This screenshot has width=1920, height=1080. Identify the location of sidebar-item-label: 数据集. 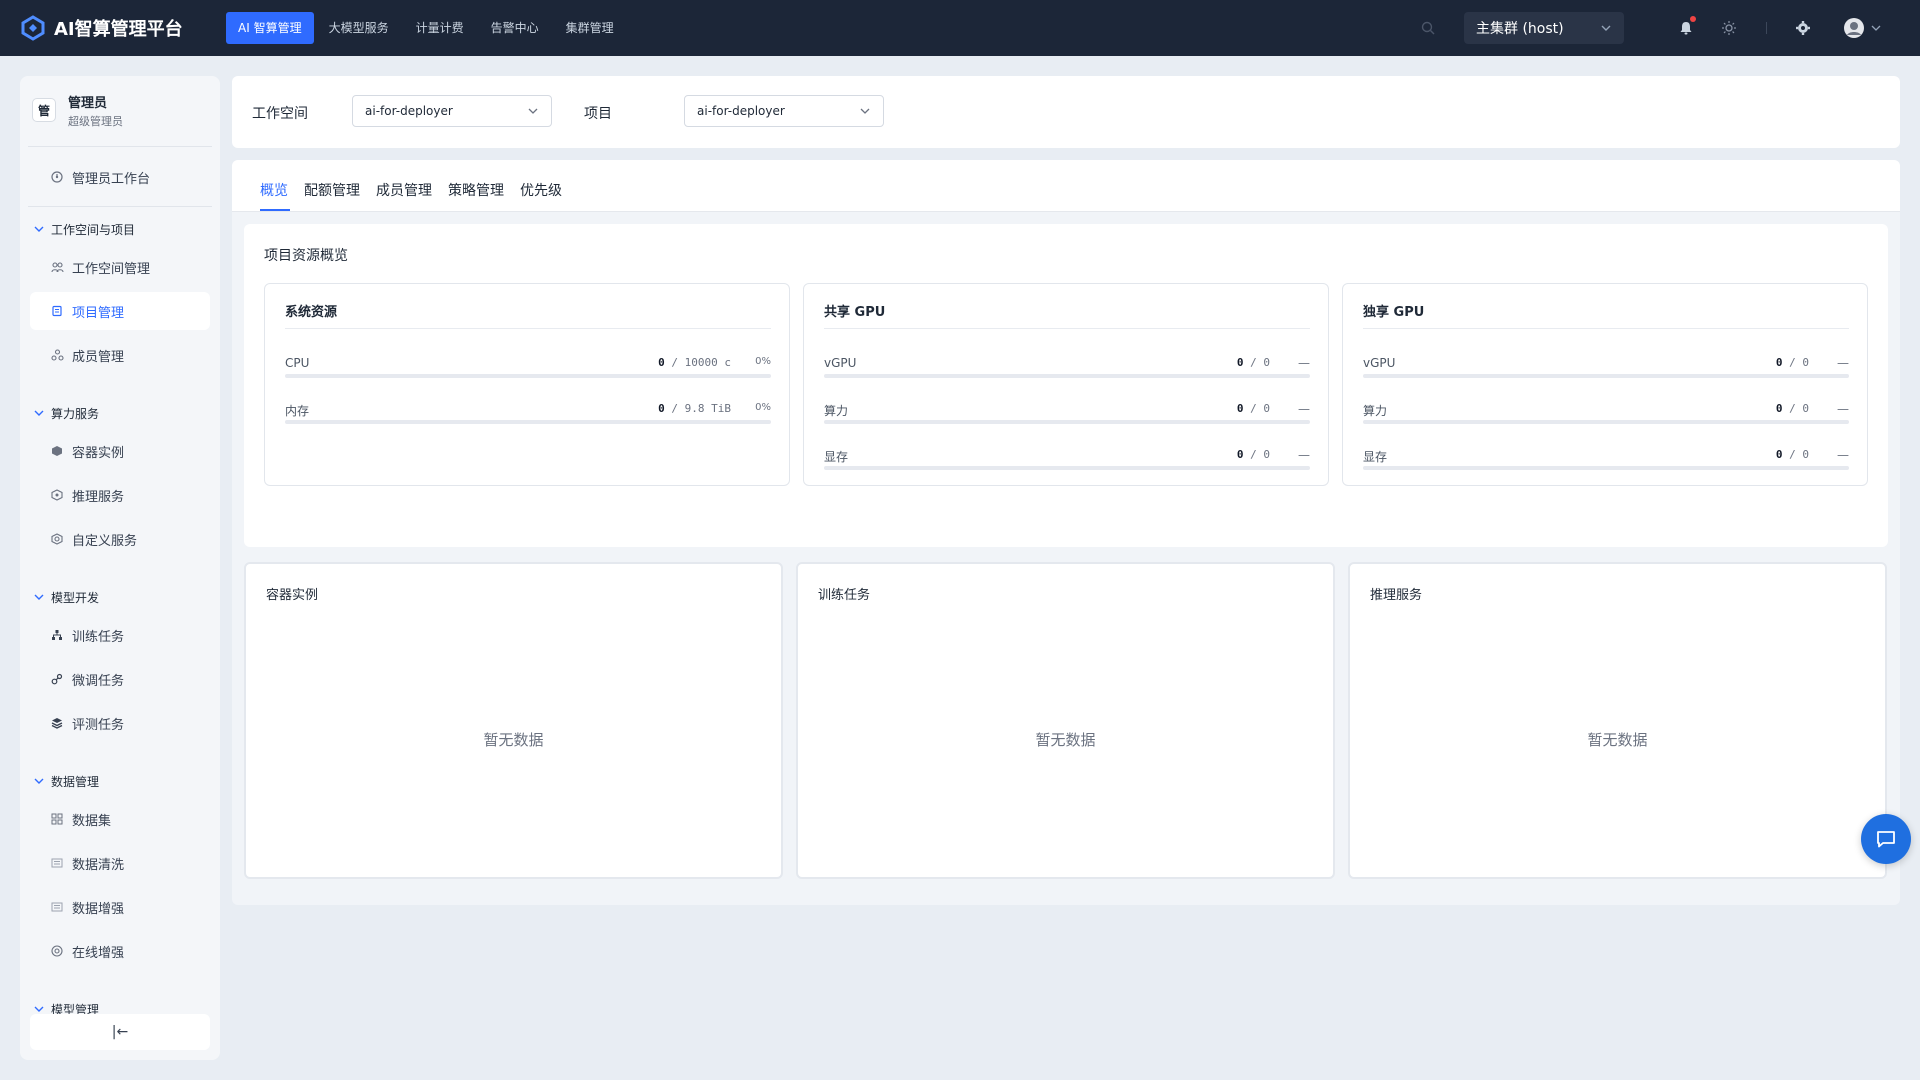
(92, 821).